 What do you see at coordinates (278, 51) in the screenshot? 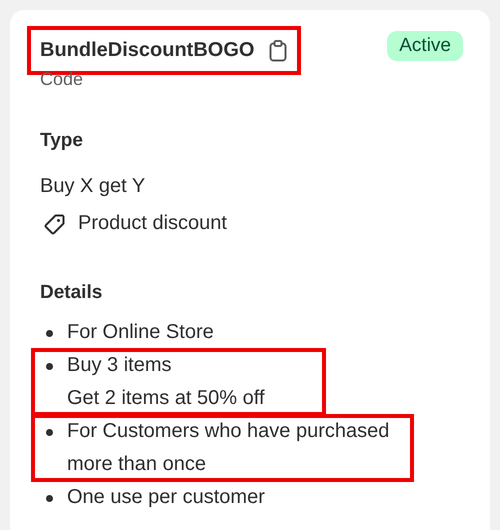
I see `clipboard-icon` at bounding box center [278, 51].